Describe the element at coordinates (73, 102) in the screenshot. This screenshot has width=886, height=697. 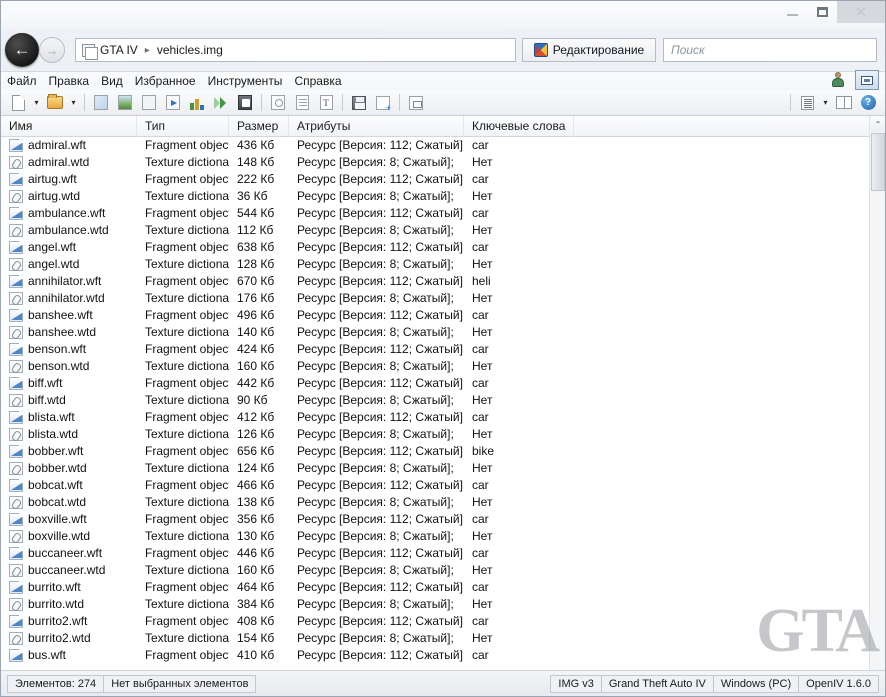
I see `open-dropdown-caret-icon: ▾` at that location.